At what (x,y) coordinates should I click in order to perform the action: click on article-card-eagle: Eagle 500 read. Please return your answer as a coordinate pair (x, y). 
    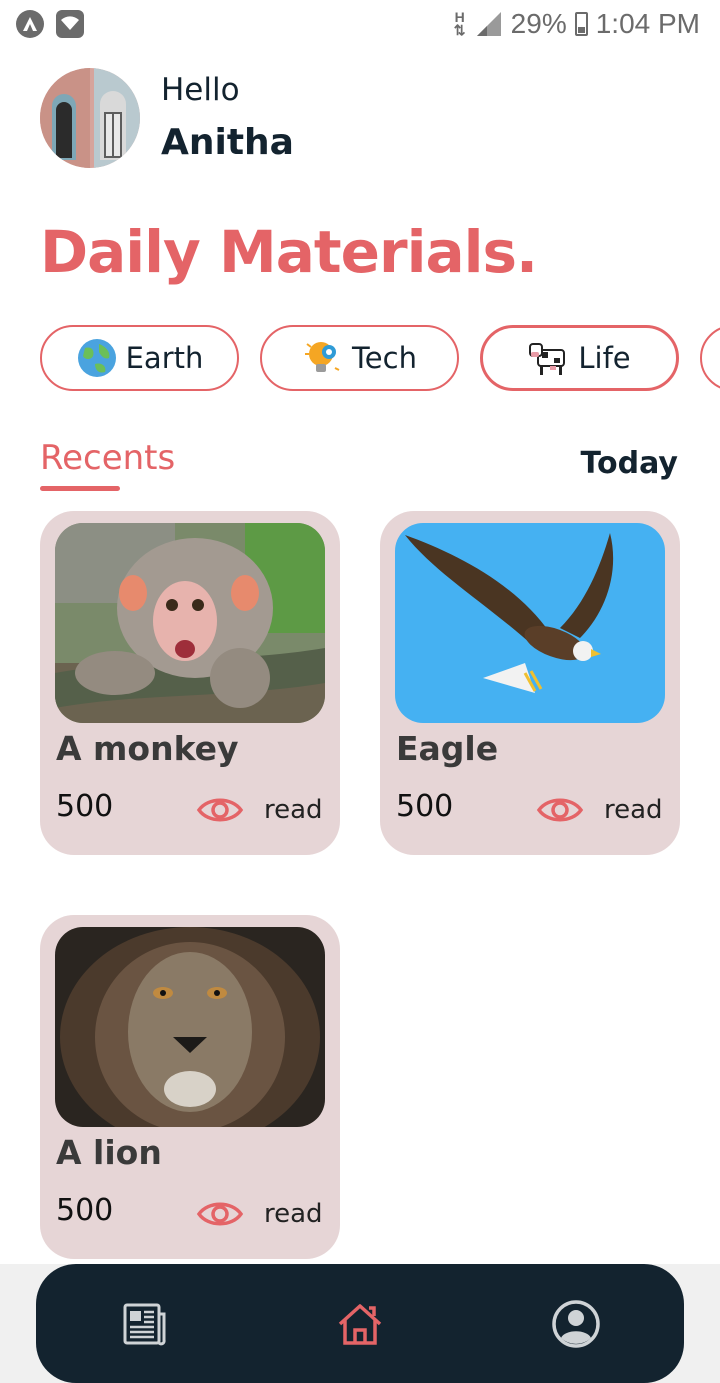
    Looking at the image, I should click on (530, 683).